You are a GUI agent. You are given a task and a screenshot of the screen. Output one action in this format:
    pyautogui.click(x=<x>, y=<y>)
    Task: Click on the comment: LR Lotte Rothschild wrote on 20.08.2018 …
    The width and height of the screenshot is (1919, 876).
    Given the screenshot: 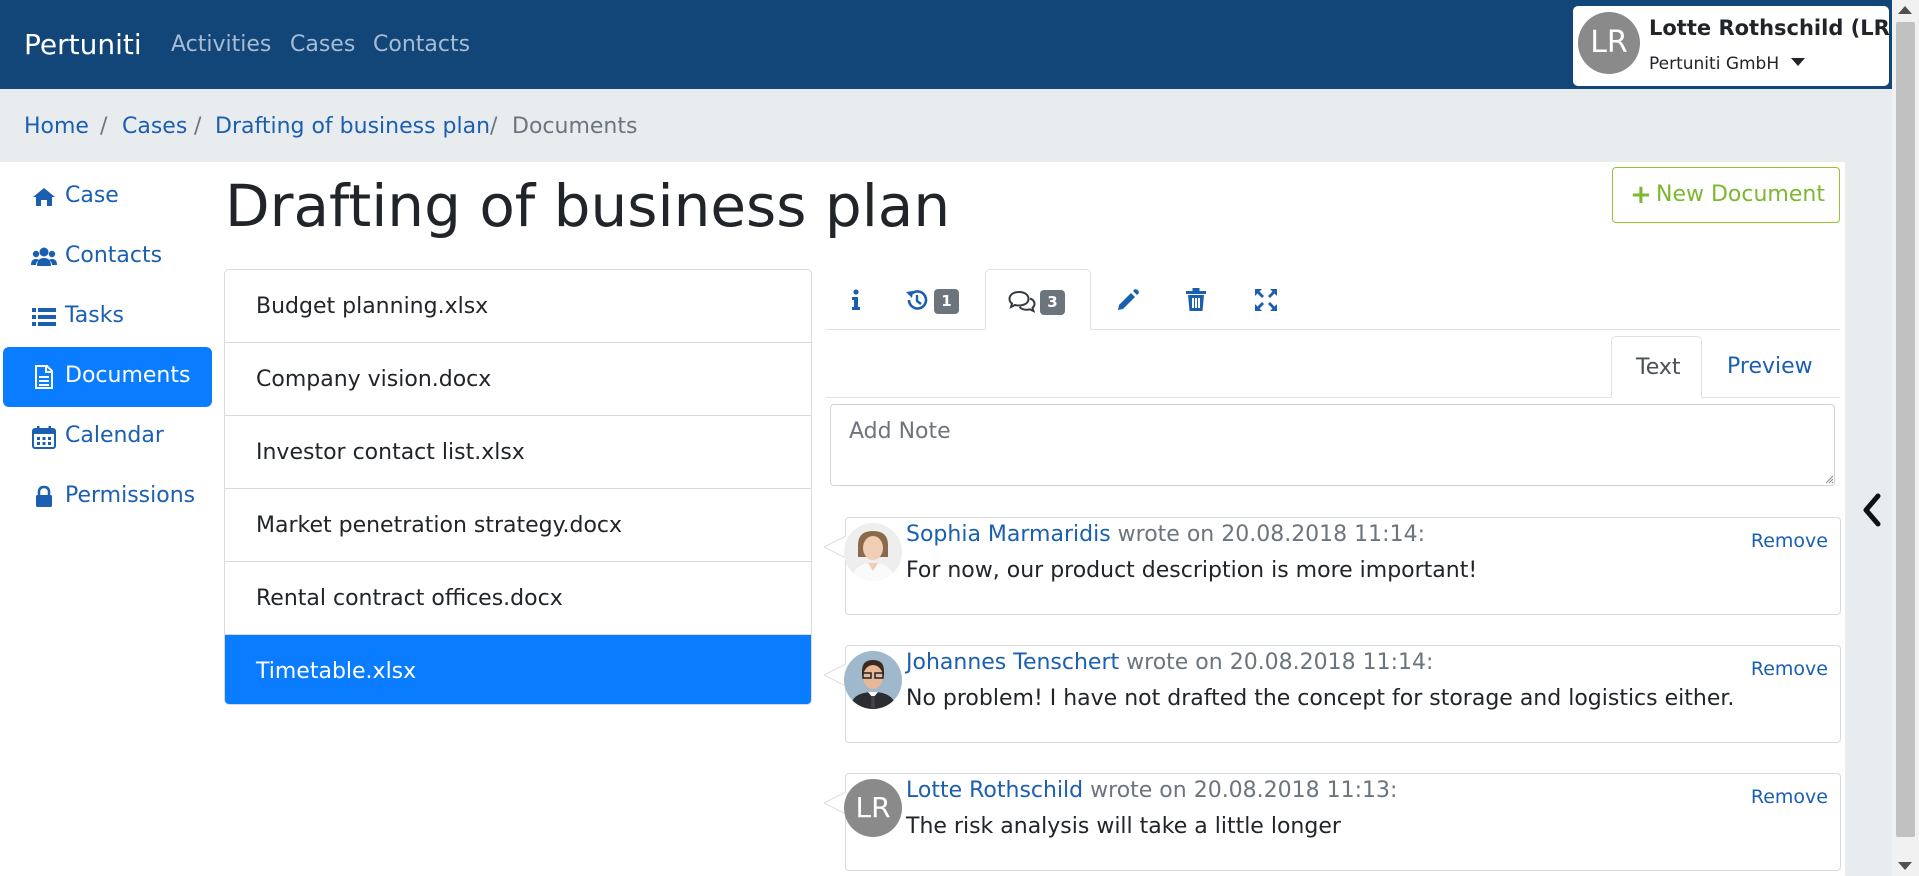 What is the action you would take?
    pyautogui.click(x=1332, y=822)
    